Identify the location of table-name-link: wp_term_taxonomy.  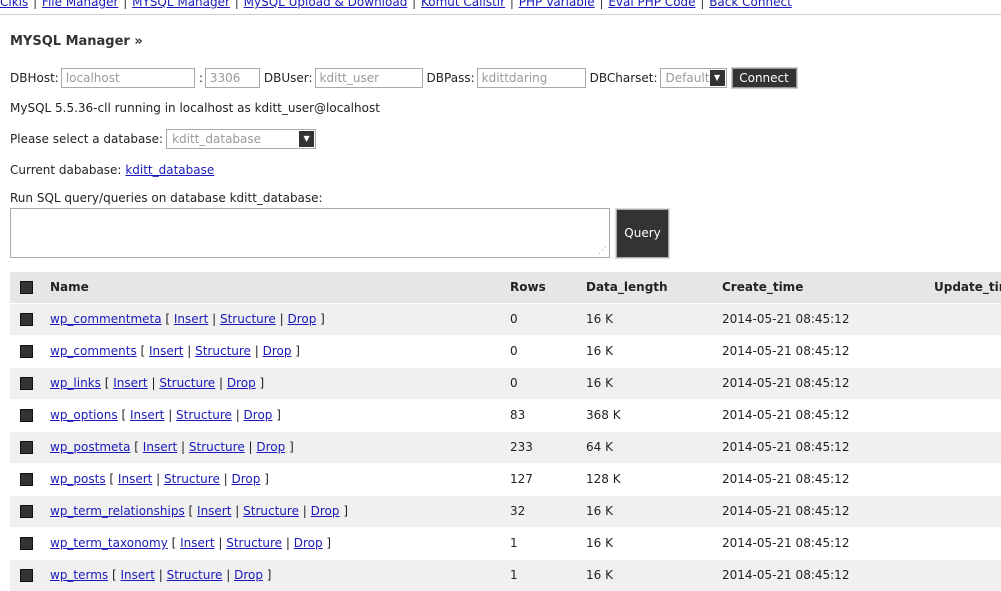
(109, 543).